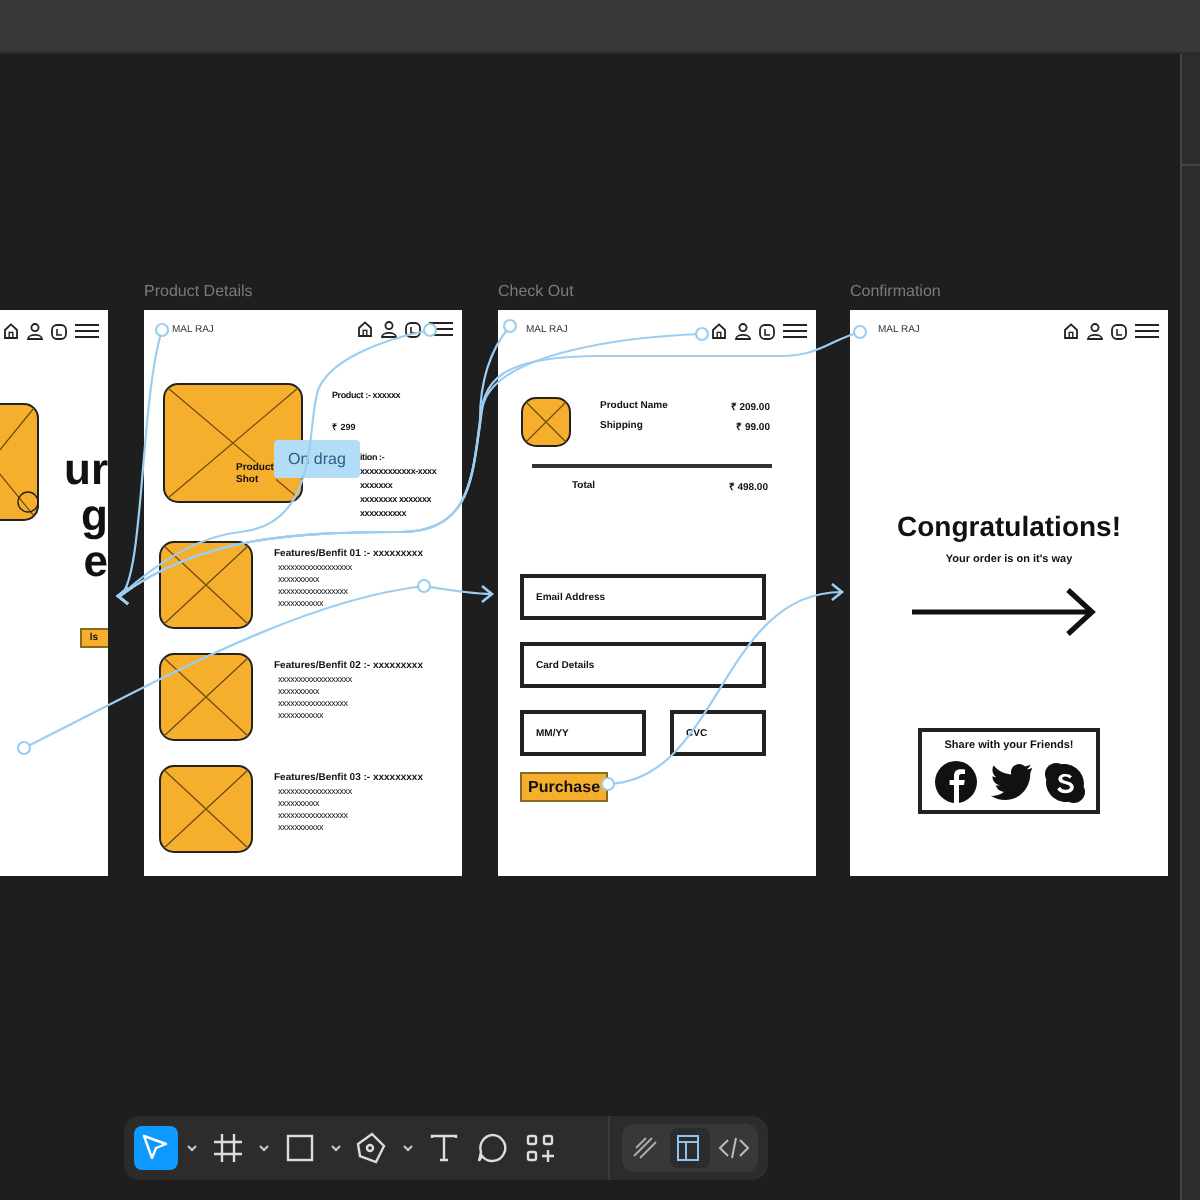 This screenshot has height=1200, width=1200. What do you see at coordinates (86, 469) in the screenshot?
I see `heading-text: ur` at bounding box center [86, 469].